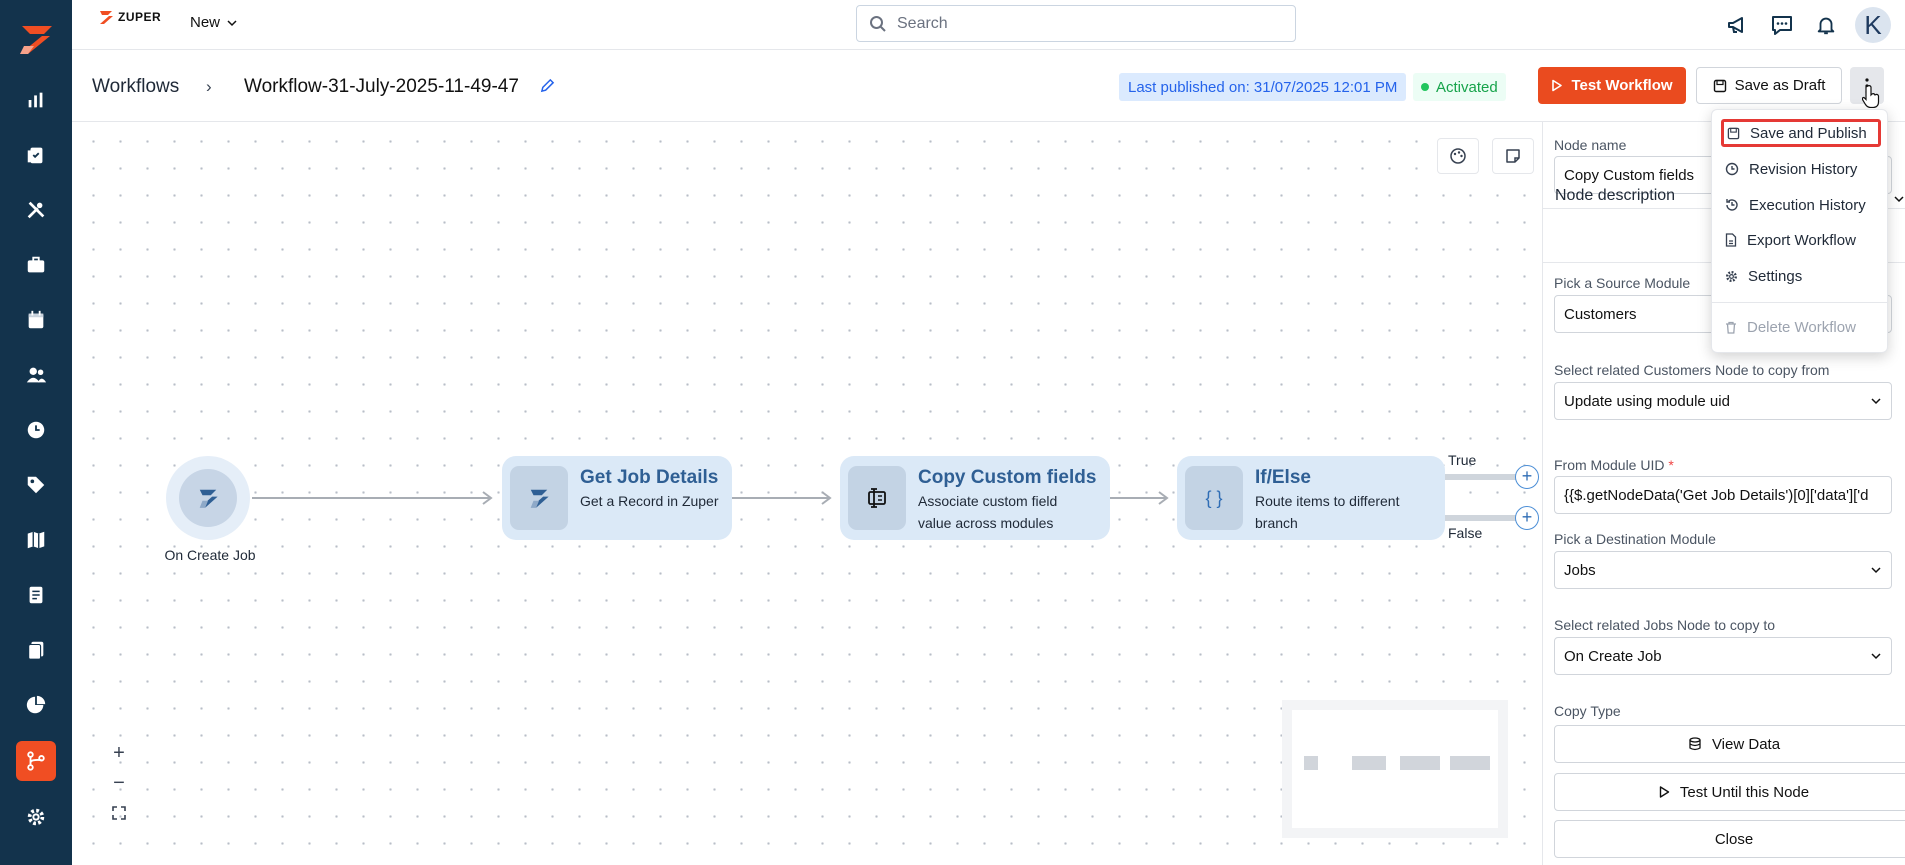 The image size is (1905, 865). Describe the element at coordinates (1782, 25) in the screenshot. I see `chat-icon` at that location.